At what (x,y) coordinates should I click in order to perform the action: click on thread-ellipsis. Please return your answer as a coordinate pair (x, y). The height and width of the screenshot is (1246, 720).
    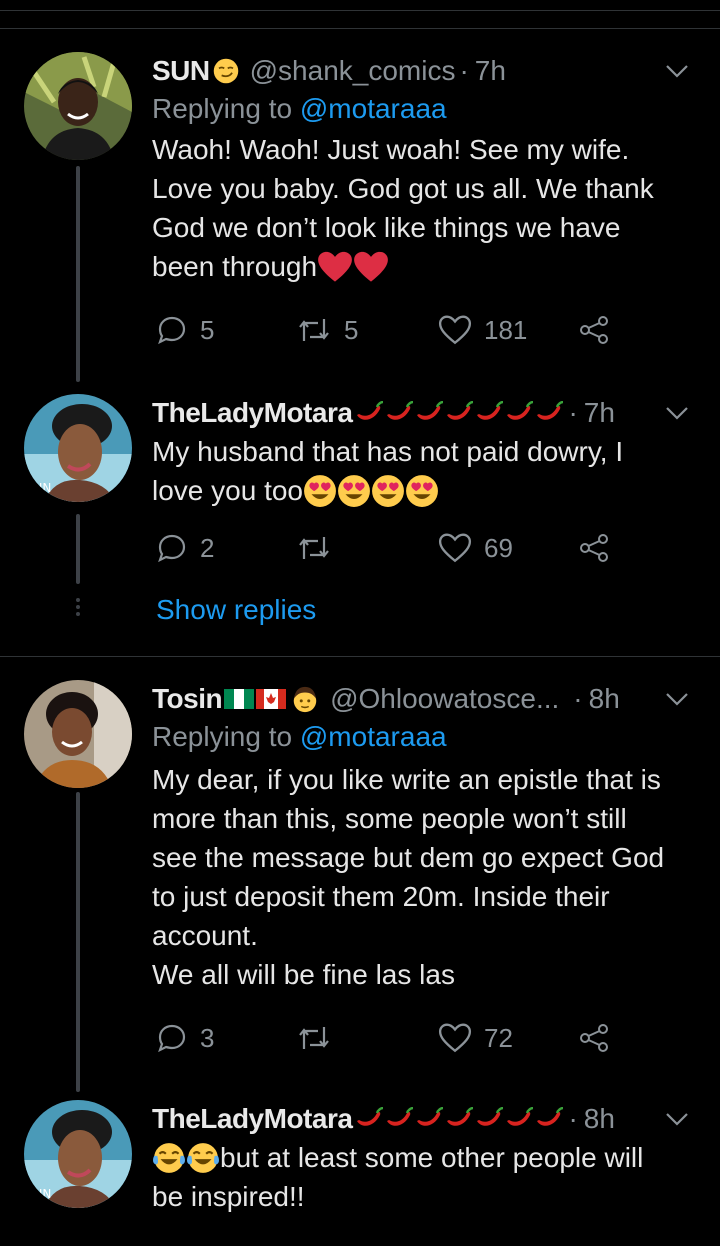
    Looking at the image, I should click on (78, 608).